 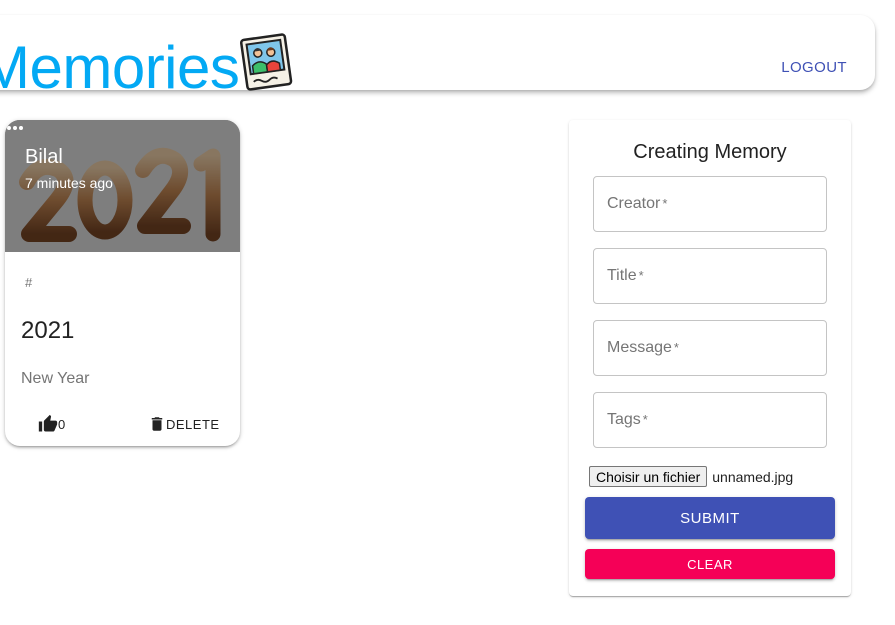 I want to click on tags-field-label: Tags *, so click(x=627, y=419).